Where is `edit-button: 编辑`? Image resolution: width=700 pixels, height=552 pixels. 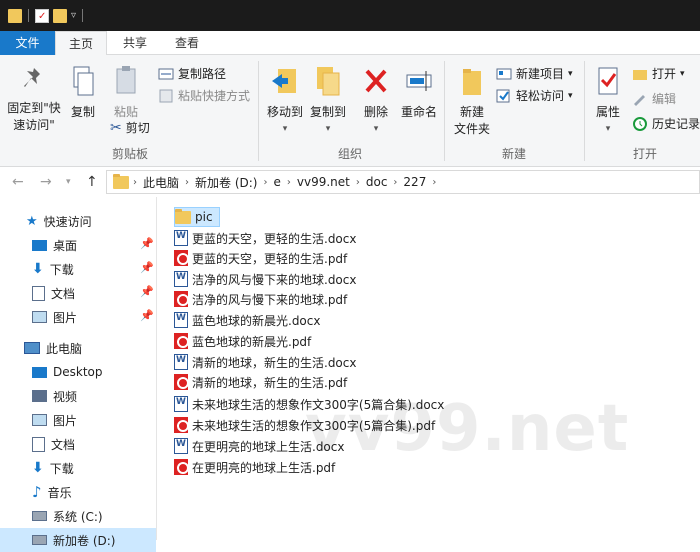 edit-button: 编辑 is located at coordinates (654, 98).